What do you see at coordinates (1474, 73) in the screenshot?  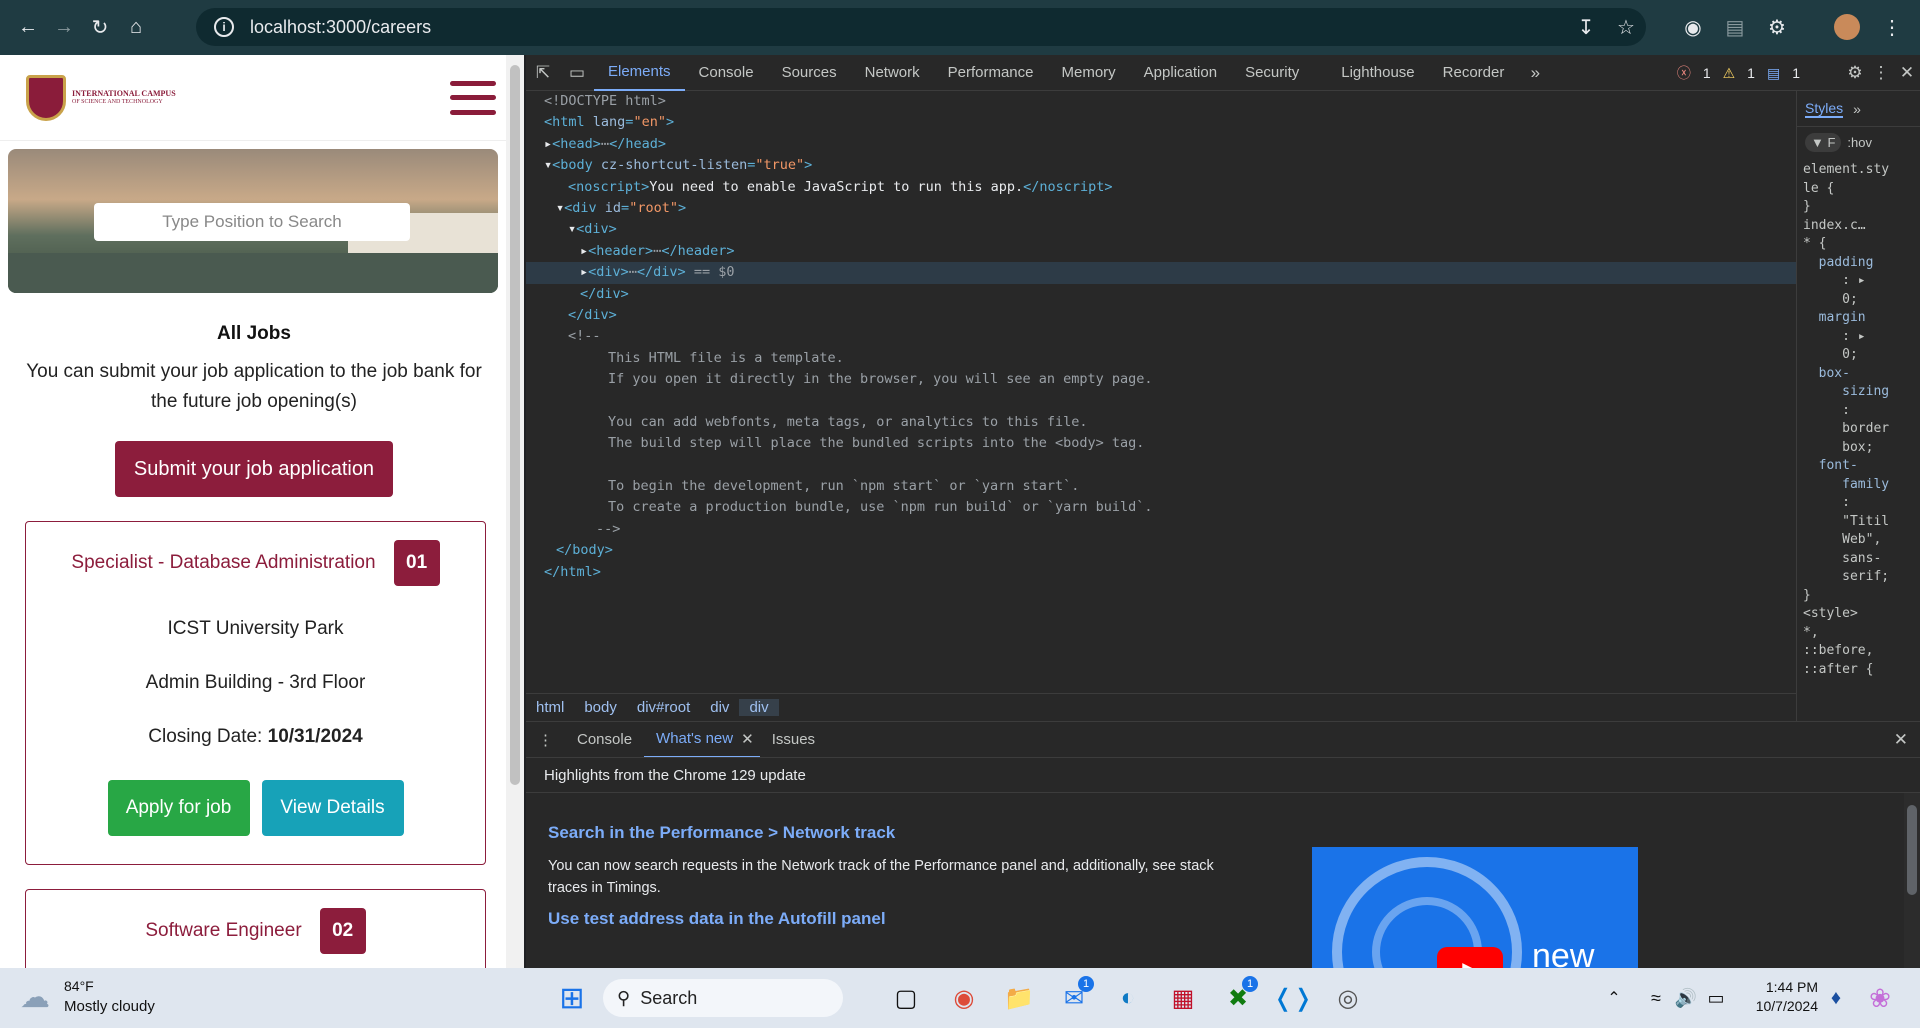 I see `tab-recorder: Recorder` at bounding box center [1474, 73].